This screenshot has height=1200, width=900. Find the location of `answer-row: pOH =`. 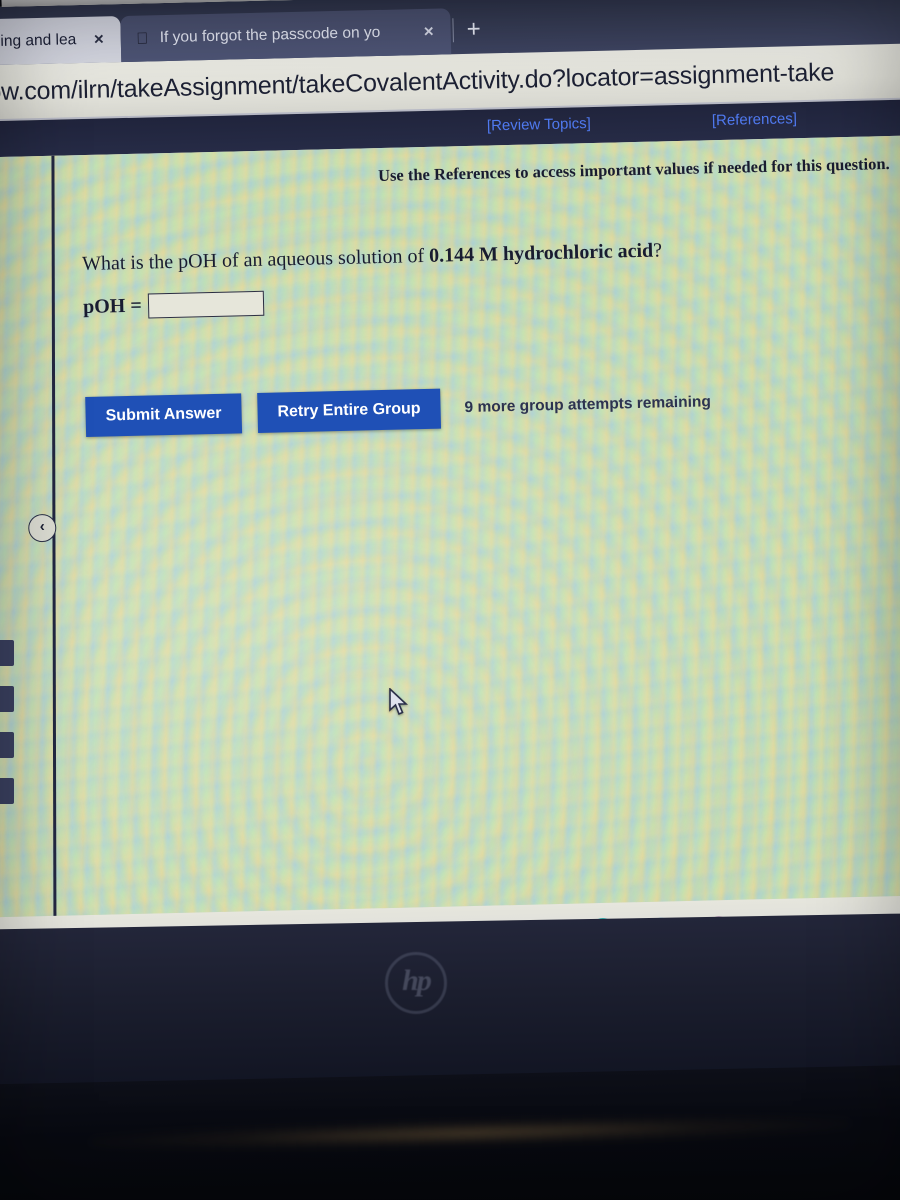

answer-row: pOH = is located at coordinates (173, 305).